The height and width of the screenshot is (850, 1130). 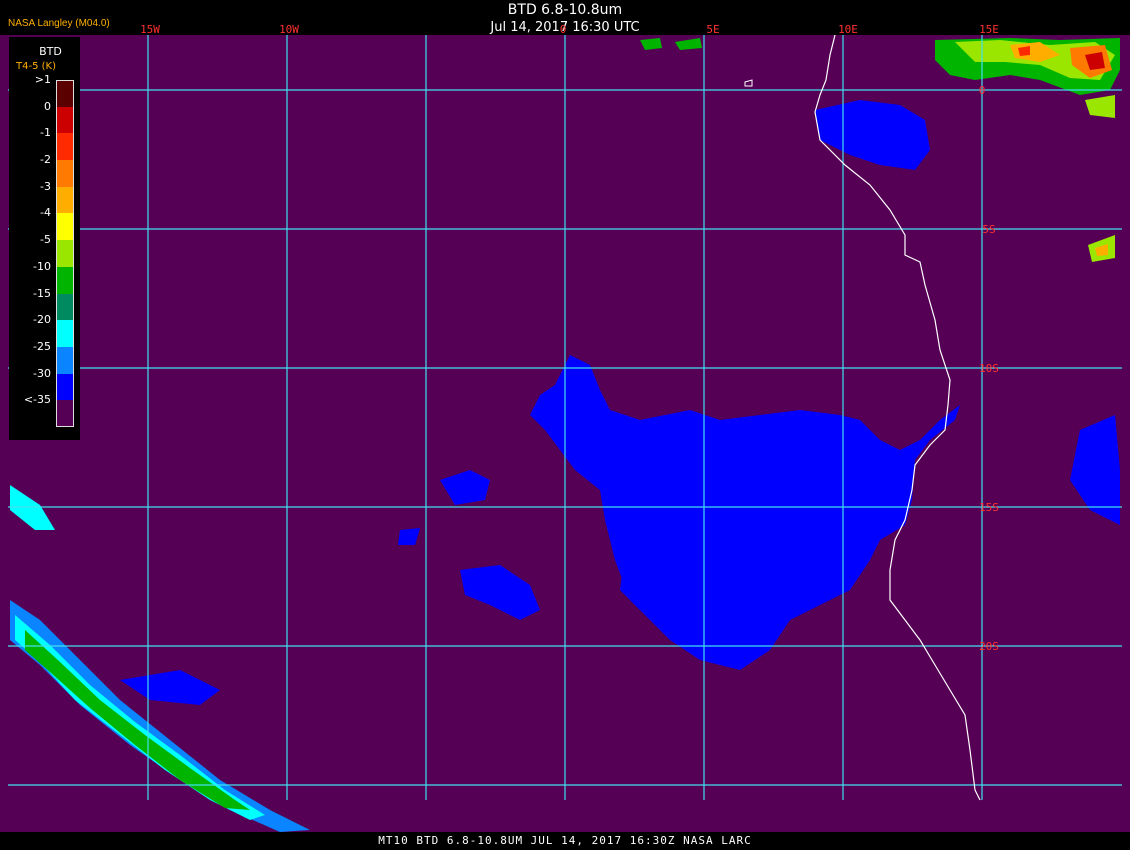 What do you see at coordinates (42, 320) in the screenshot?
I see `legend-label: -20` at bounding box center [42, 320].